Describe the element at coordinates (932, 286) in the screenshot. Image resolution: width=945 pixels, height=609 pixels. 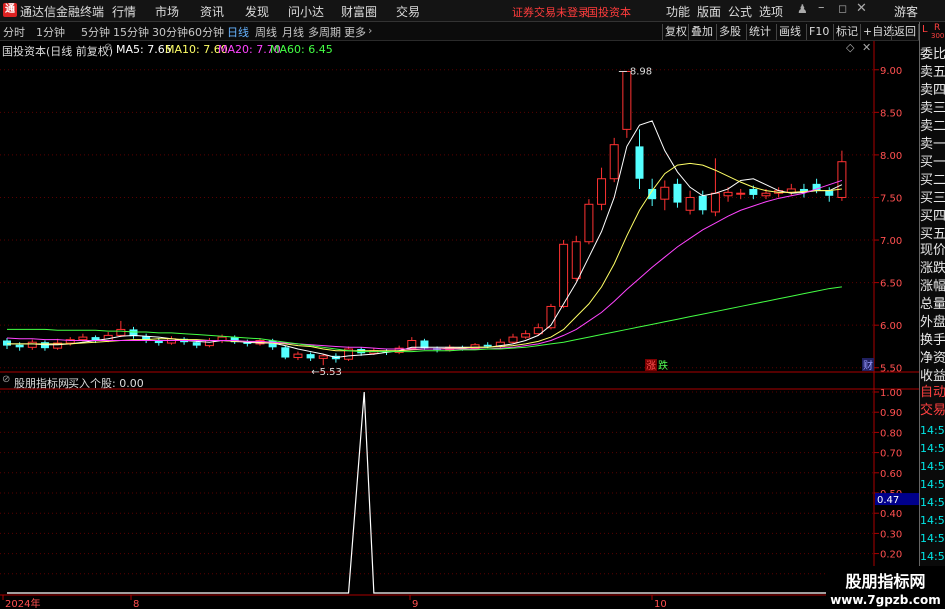
I see `quote-item: 涨幅` at that location.